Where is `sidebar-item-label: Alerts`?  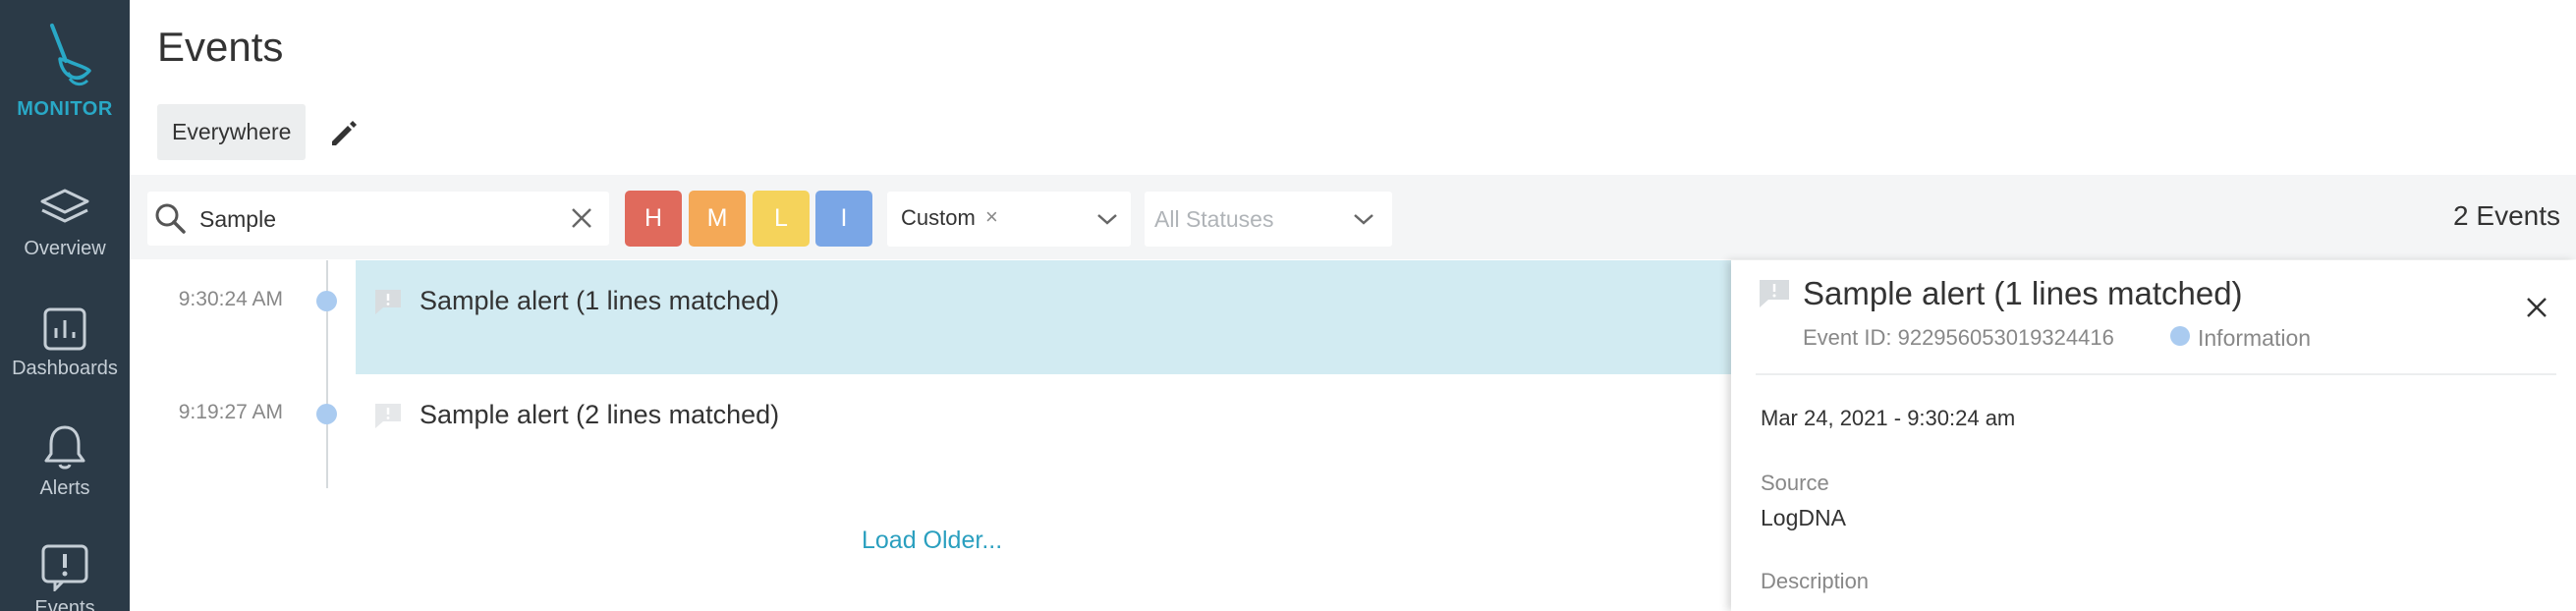 sidebar-item-label: Alerts is located at coordinates (64, 488).